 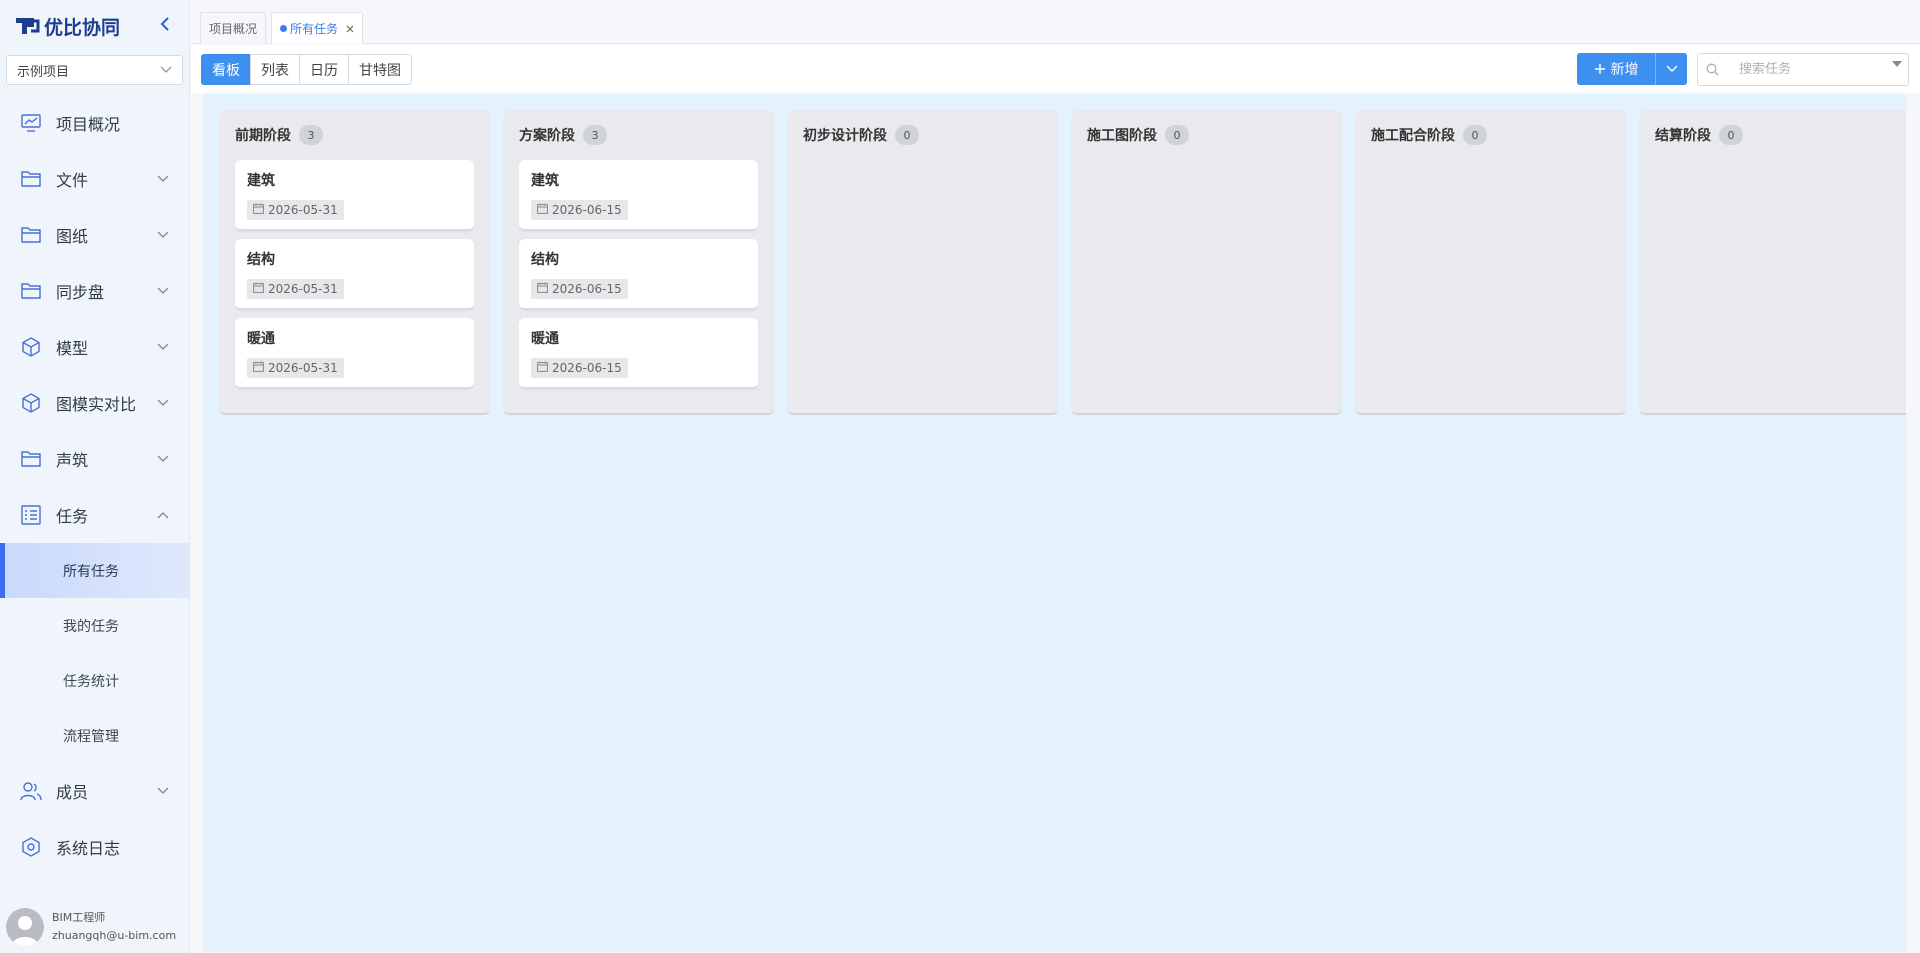 What do you see at coordinates (354, 135) in the screenshot?
I see `column-header: 前期阶段 3` at bounding box center [354, 135].